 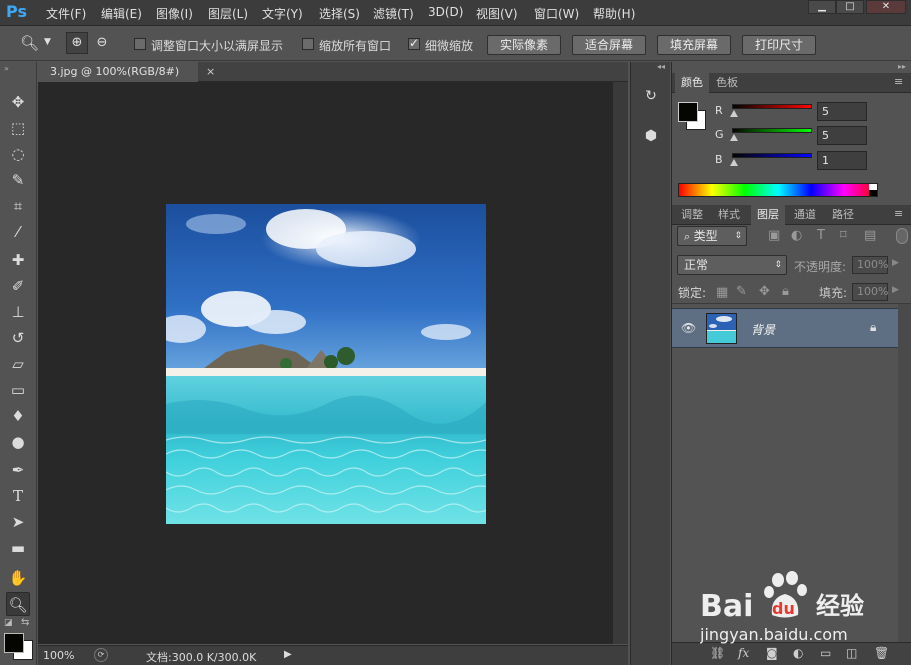 I want to click on filter-smart-object-icon: ▤, so click(x=870, y=235).